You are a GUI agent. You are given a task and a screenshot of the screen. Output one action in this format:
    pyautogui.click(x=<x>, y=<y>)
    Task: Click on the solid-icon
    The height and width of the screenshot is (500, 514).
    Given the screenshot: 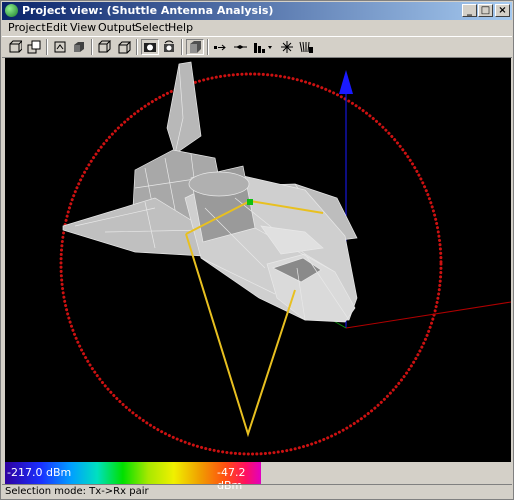 What is the action you would take?
    pyautogui.click(x=79, y=47)
    